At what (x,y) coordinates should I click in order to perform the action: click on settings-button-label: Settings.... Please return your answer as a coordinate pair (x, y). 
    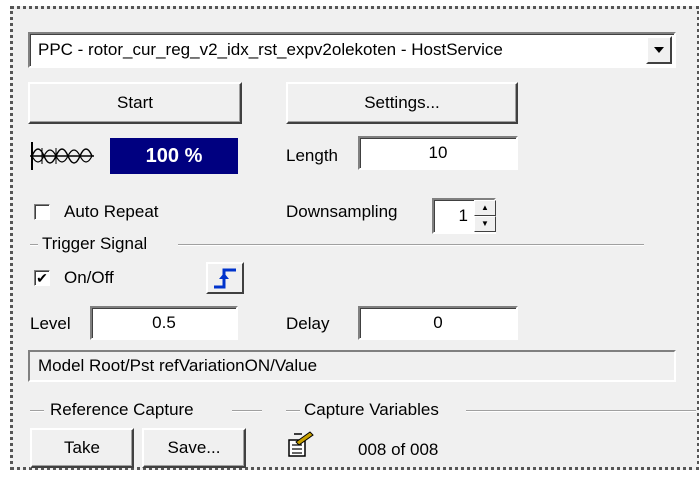
    Looking at the image, I should click on (402, 102).